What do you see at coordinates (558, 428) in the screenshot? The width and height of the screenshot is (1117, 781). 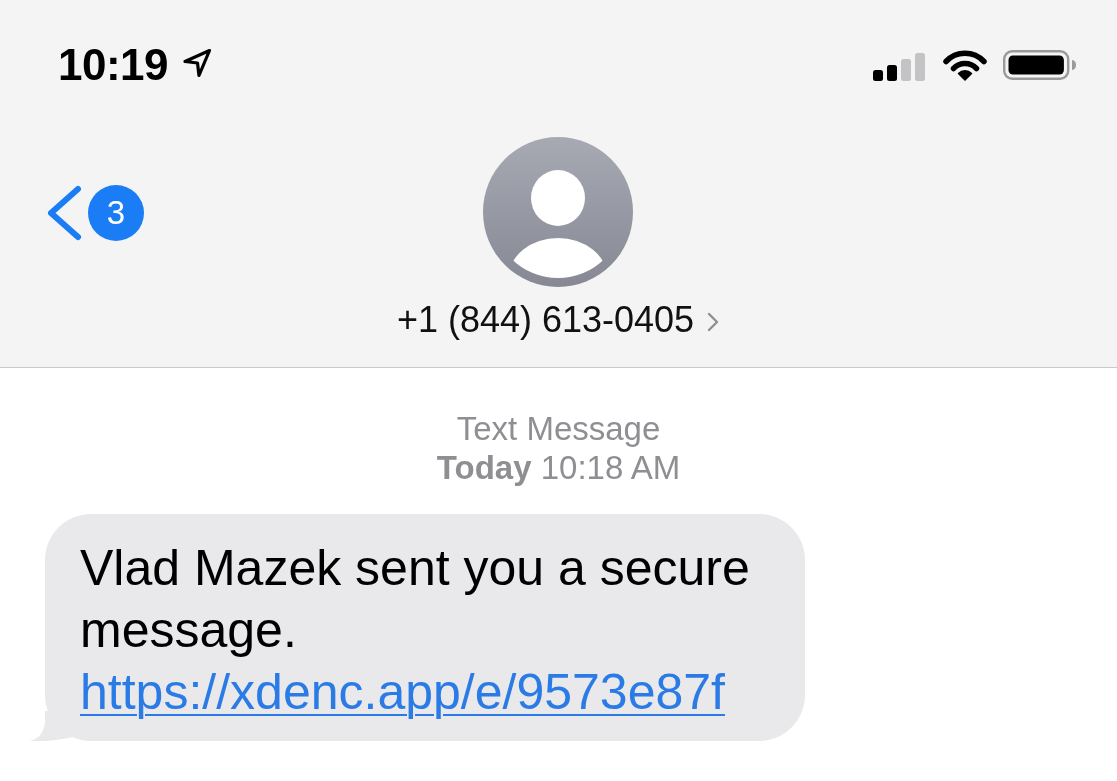 I see `service-label: Text Message` at bounding box center [558, 428].